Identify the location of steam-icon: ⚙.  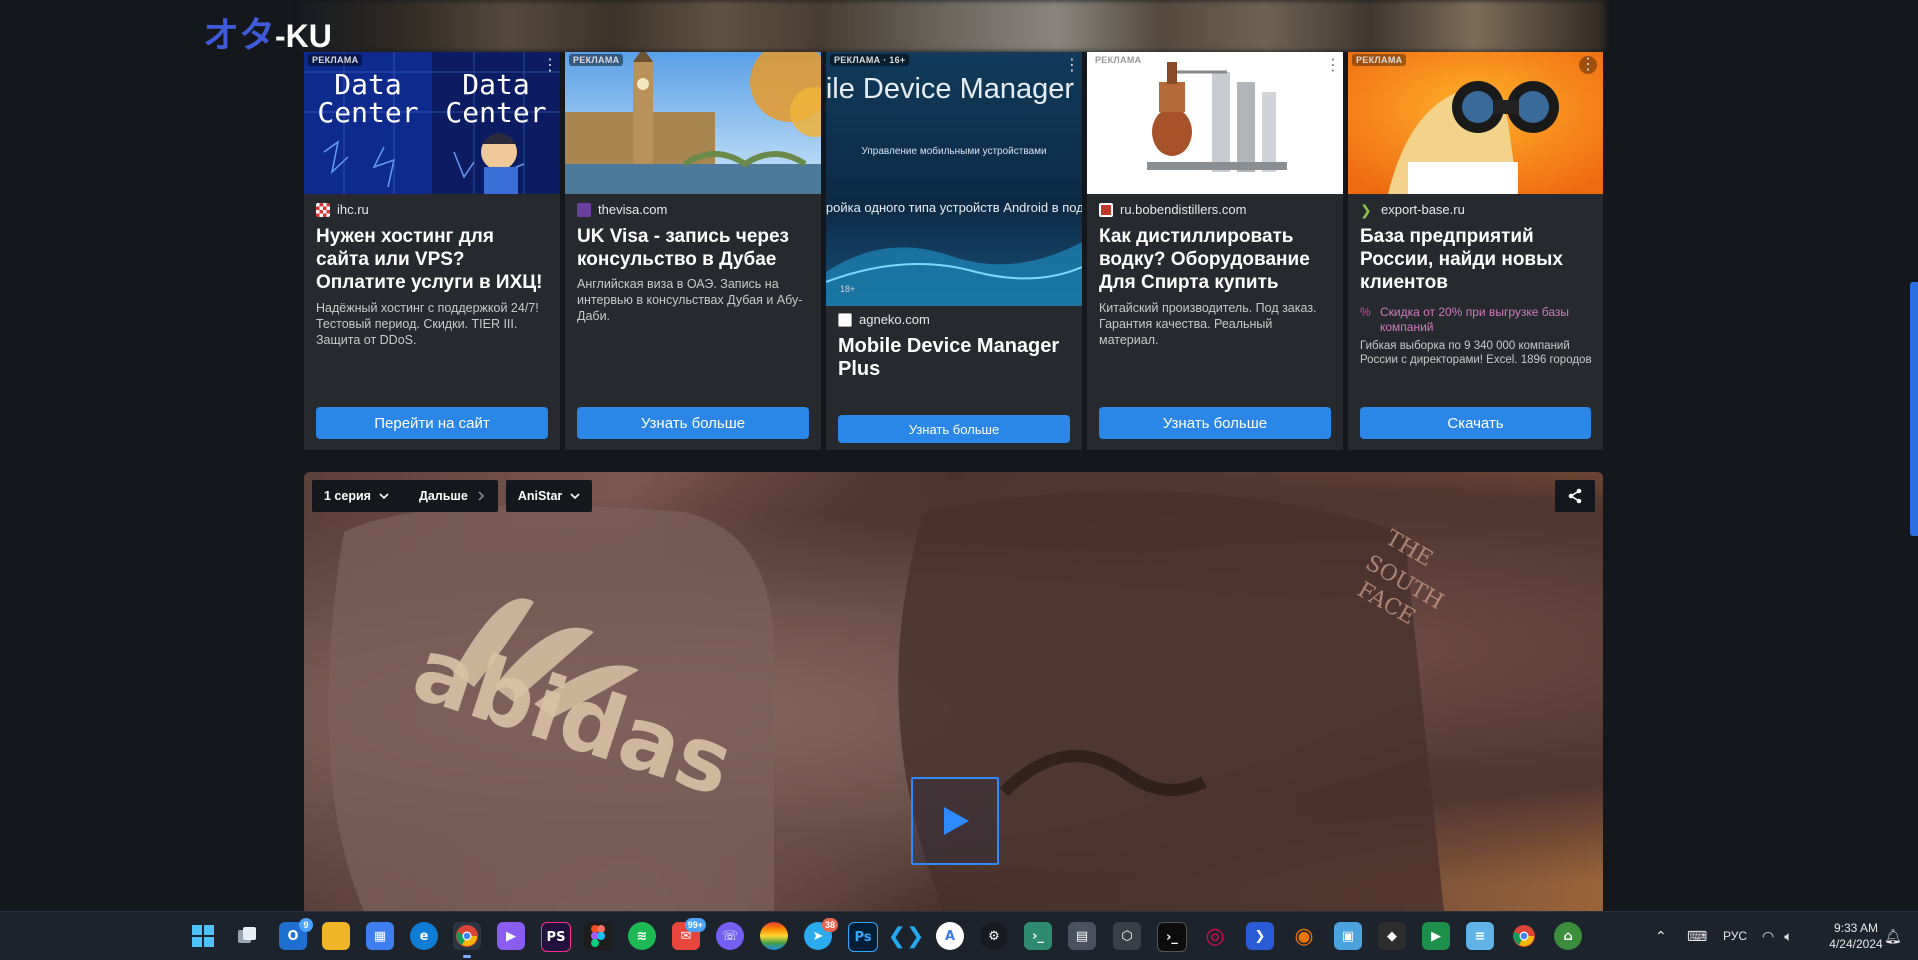
(994, 936).